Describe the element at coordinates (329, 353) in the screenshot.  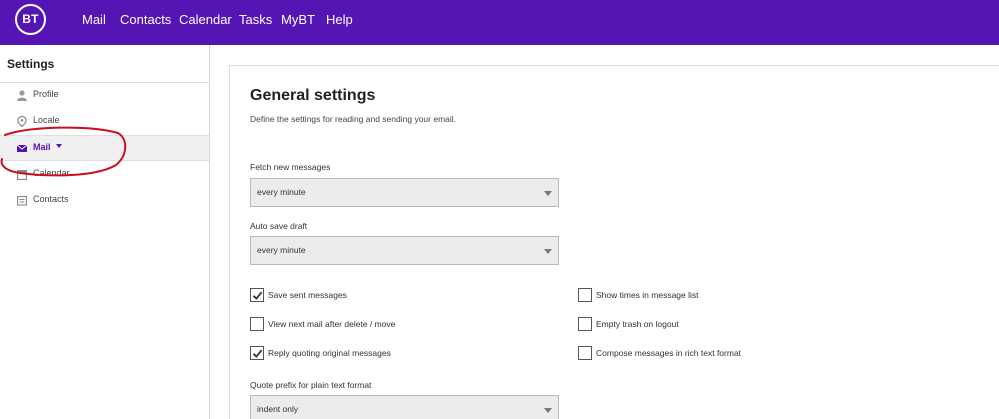
I see `checkbox-label: Reply quoting original messages` at that location.